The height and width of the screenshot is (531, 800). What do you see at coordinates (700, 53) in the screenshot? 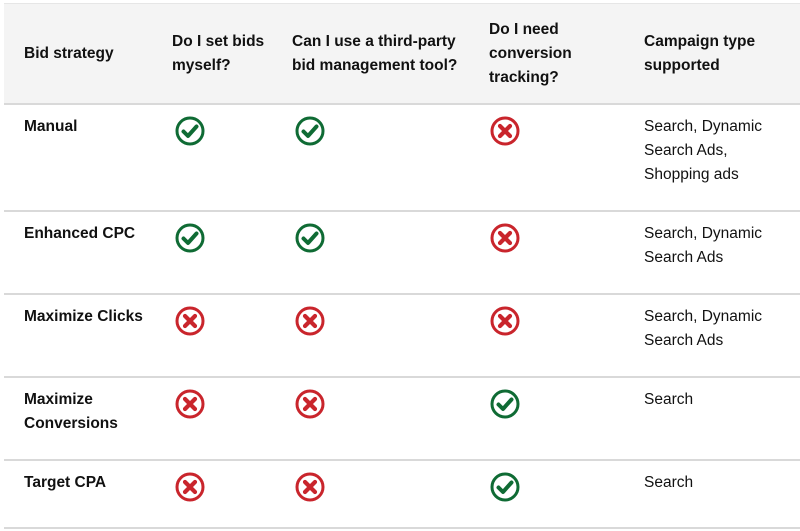
I see `header-campaign-type: Campaign type supported` at bounding box center [700, 53].